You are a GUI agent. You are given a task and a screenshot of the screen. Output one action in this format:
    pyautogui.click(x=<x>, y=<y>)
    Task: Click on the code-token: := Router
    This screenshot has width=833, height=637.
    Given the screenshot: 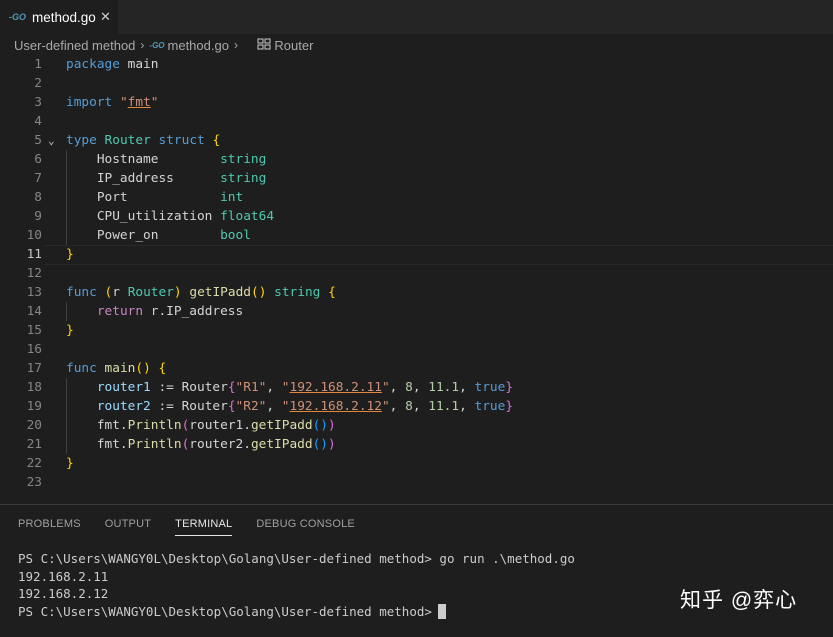 What is the action you would take?
    pyautogui.click(x=189, y=406)
    